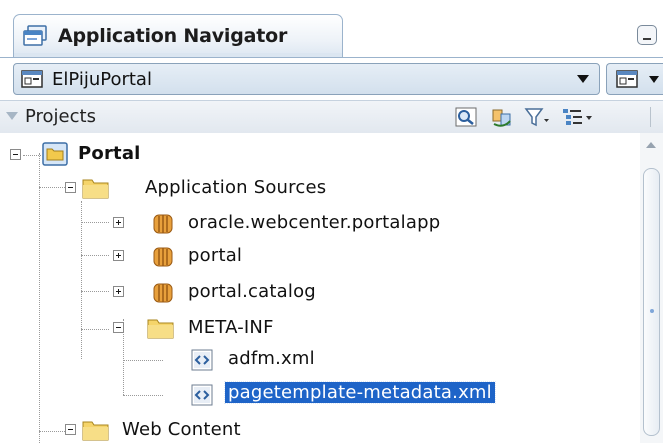  I want to click on application-menu-button, so click(634, 79).